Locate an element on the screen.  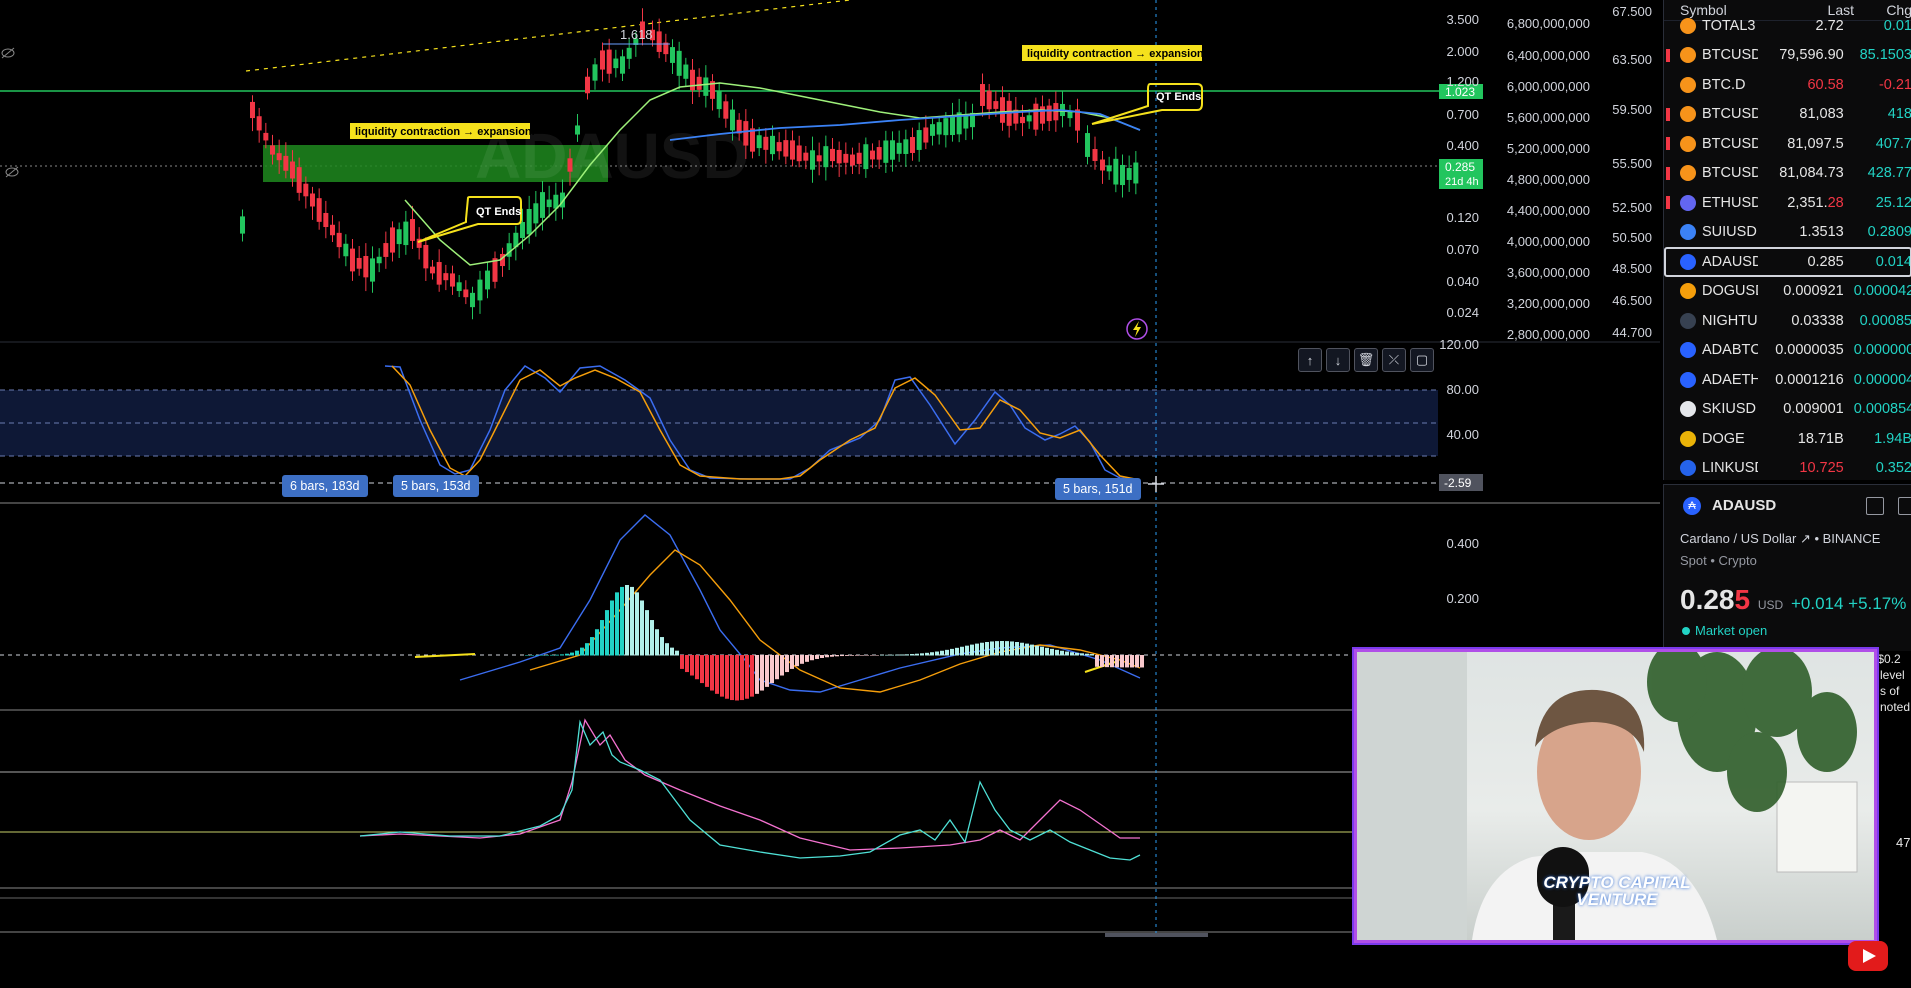
grid-icon is located at coordinates (1875, 506).